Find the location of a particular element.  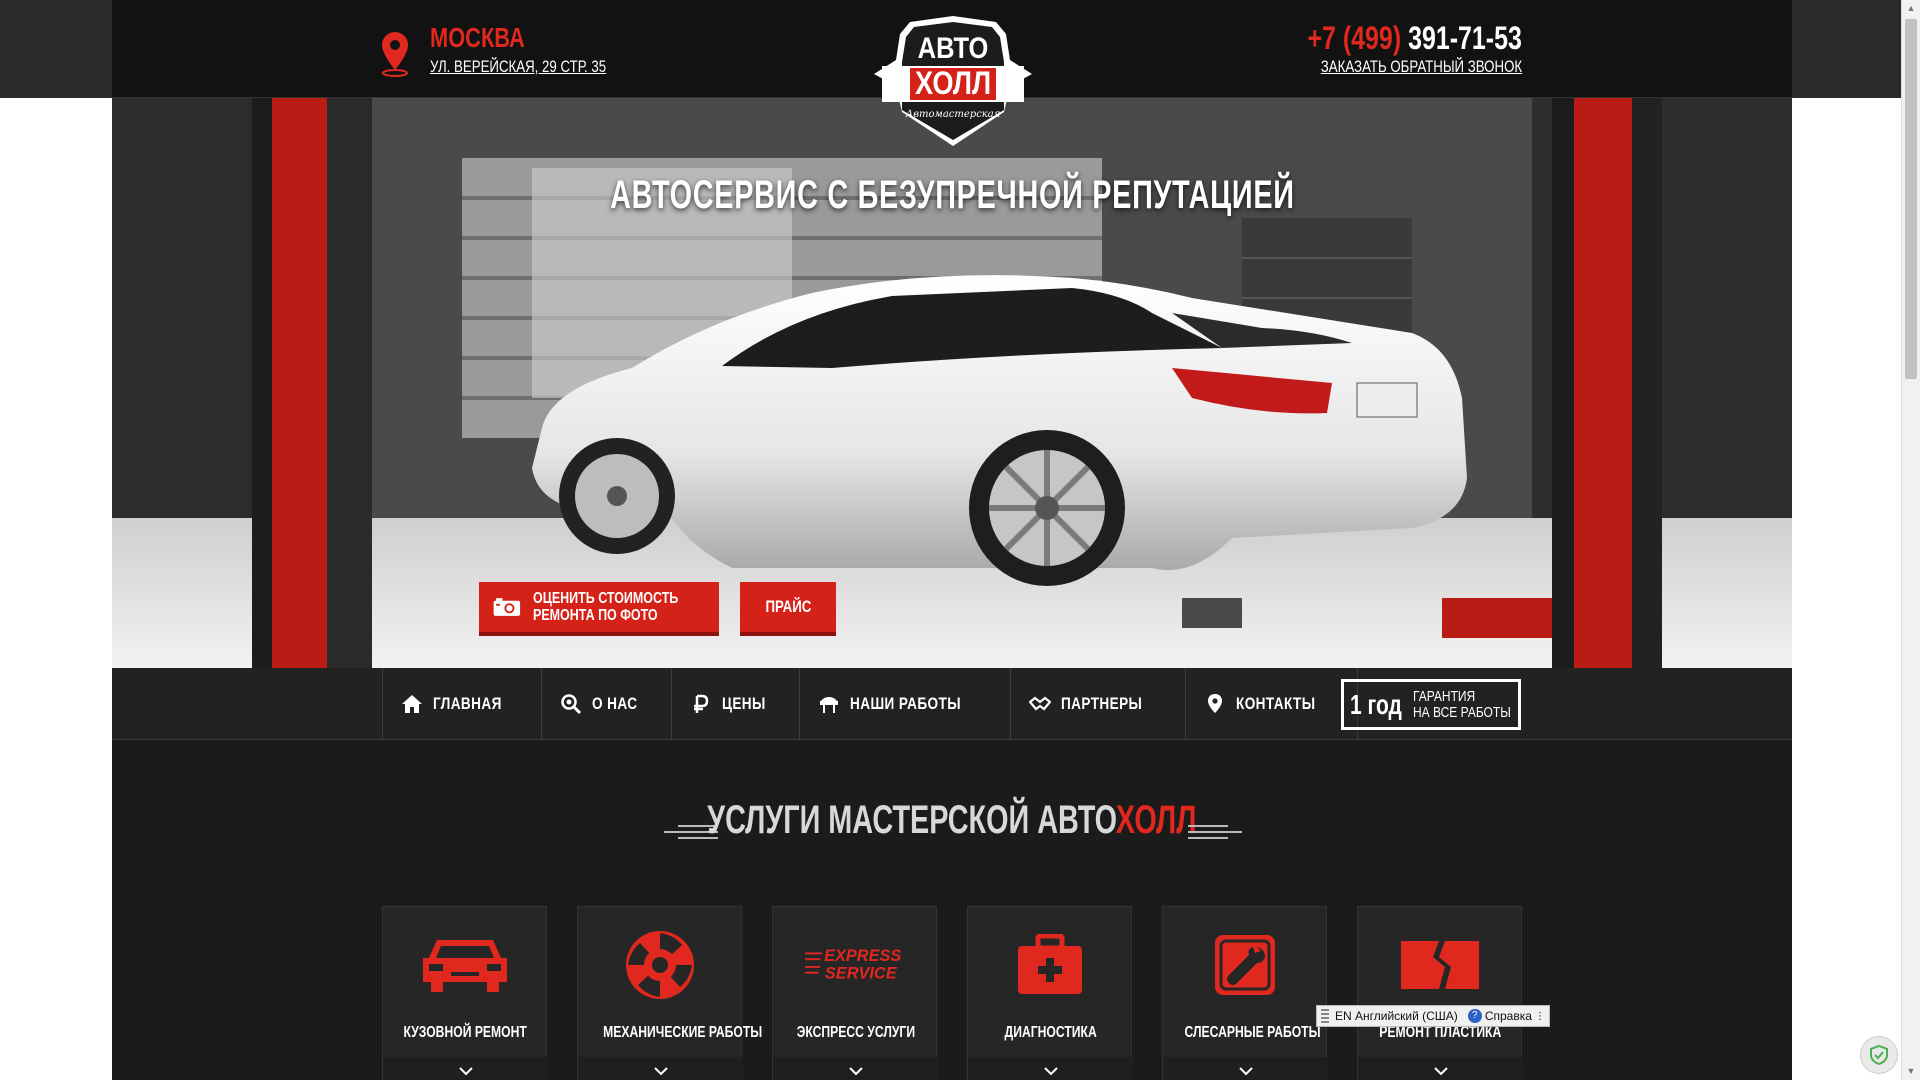

help-label: Справка is located at coordinates (1508, 1016).